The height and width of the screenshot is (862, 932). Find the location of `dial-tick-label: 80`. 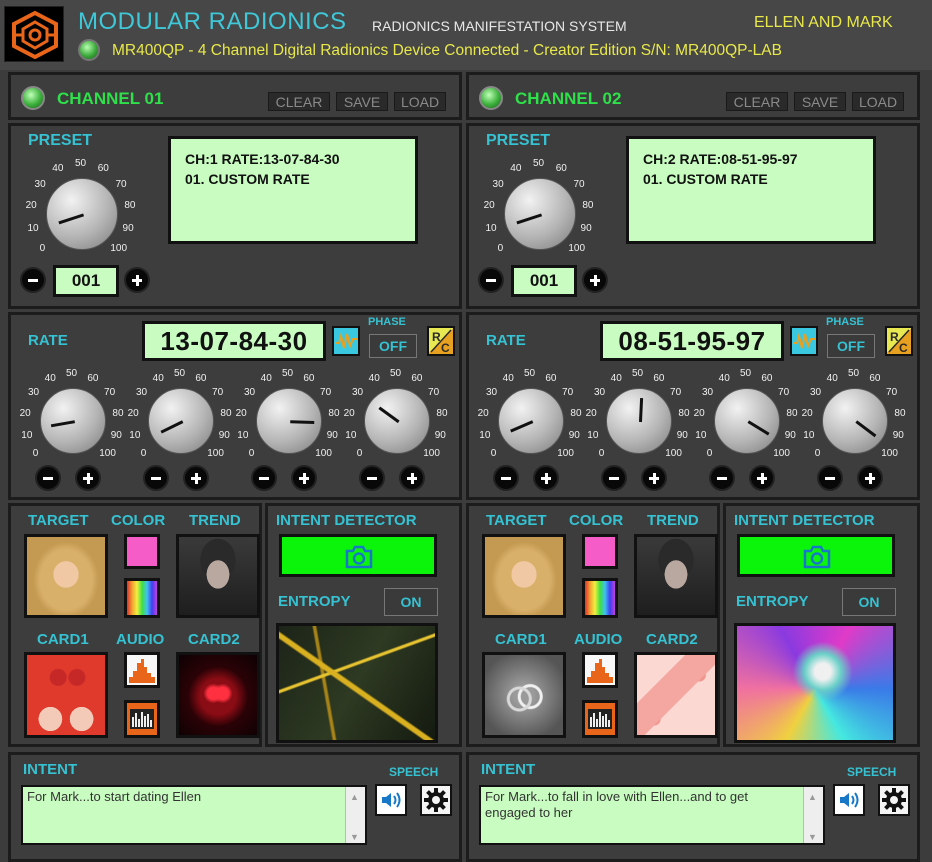

dial-tick-label: 80 is located at coordinates (334, 413).